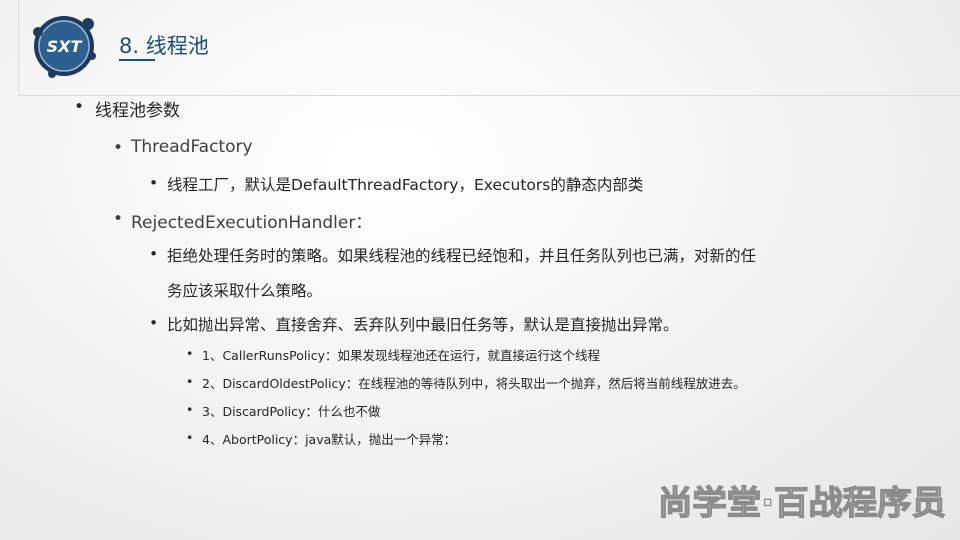 Image resolution: width=960 pixels, height=540 pixels. Describe the element at coordinates (245, 291) in the screenshot. I see `rejected-description-line2: 务应该采取什么策略。` at that location.